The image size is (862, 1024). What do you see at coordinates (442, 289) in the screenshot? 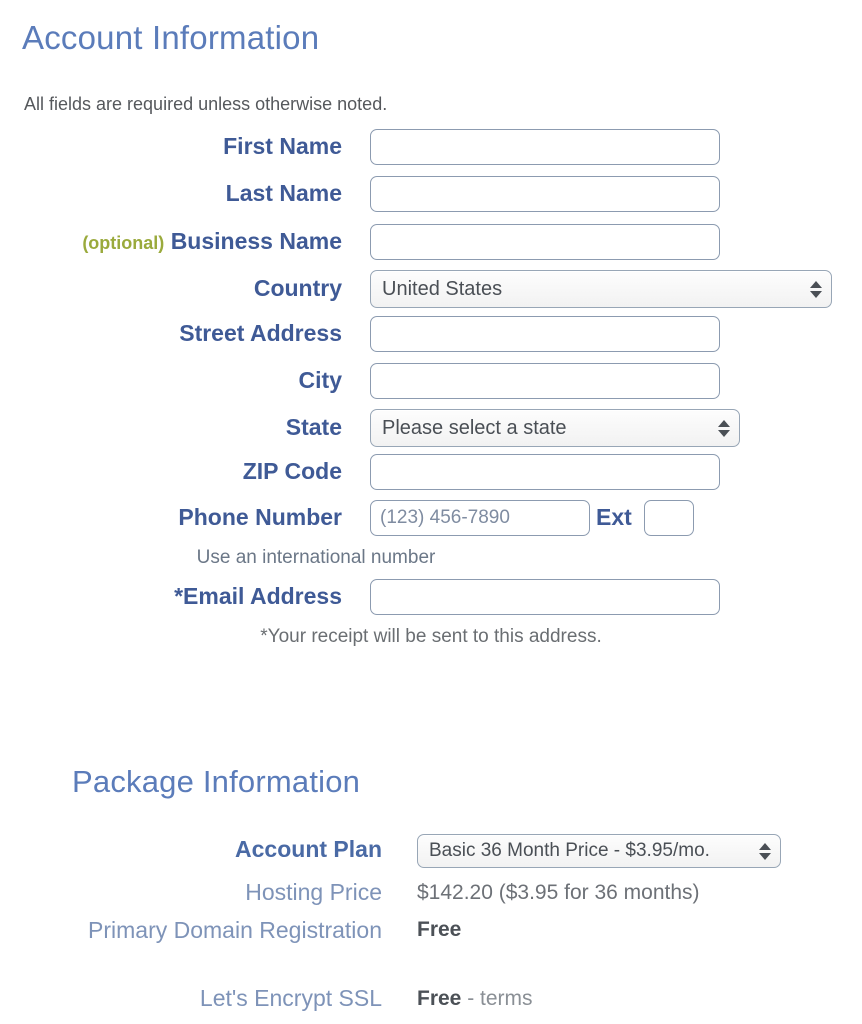
I see `country-selected-value: United States` at bounding box center [442, 289].